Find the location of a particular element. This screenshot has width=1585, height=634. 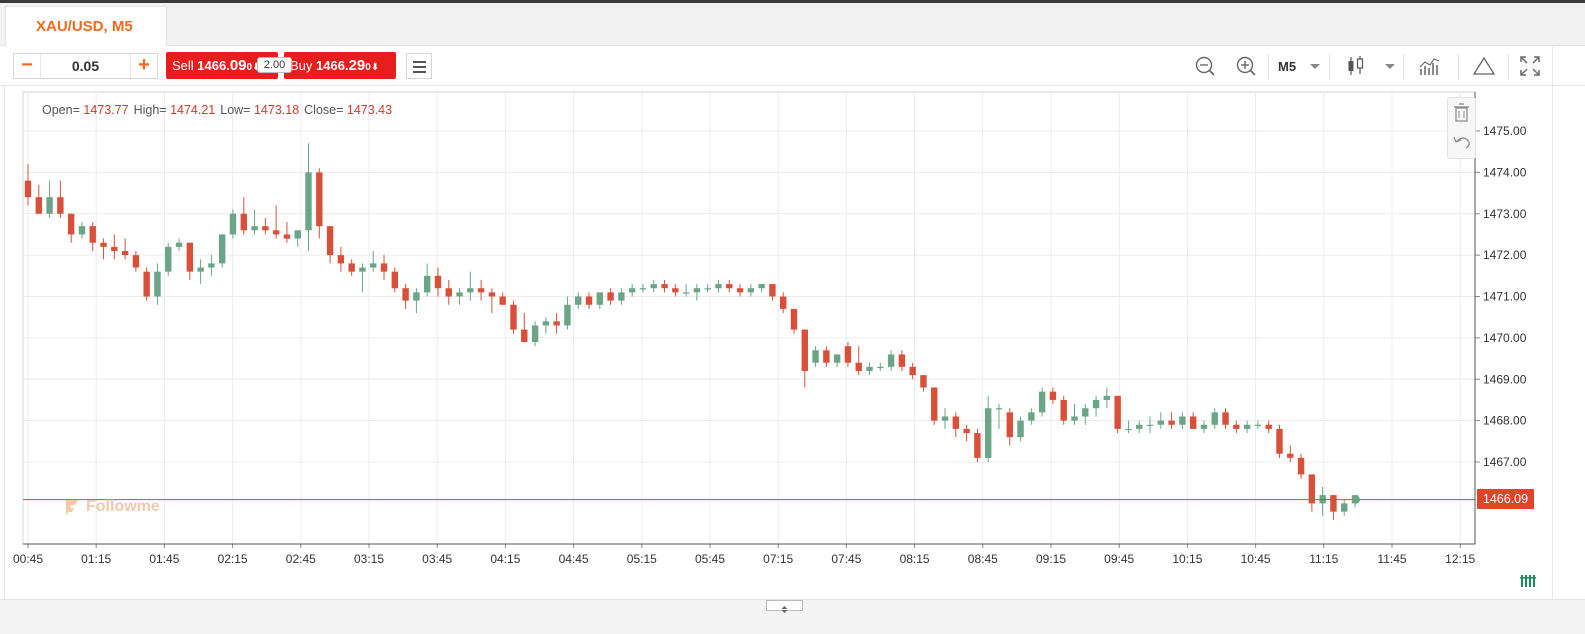

resize-handle is located at coordinates (784, 606).